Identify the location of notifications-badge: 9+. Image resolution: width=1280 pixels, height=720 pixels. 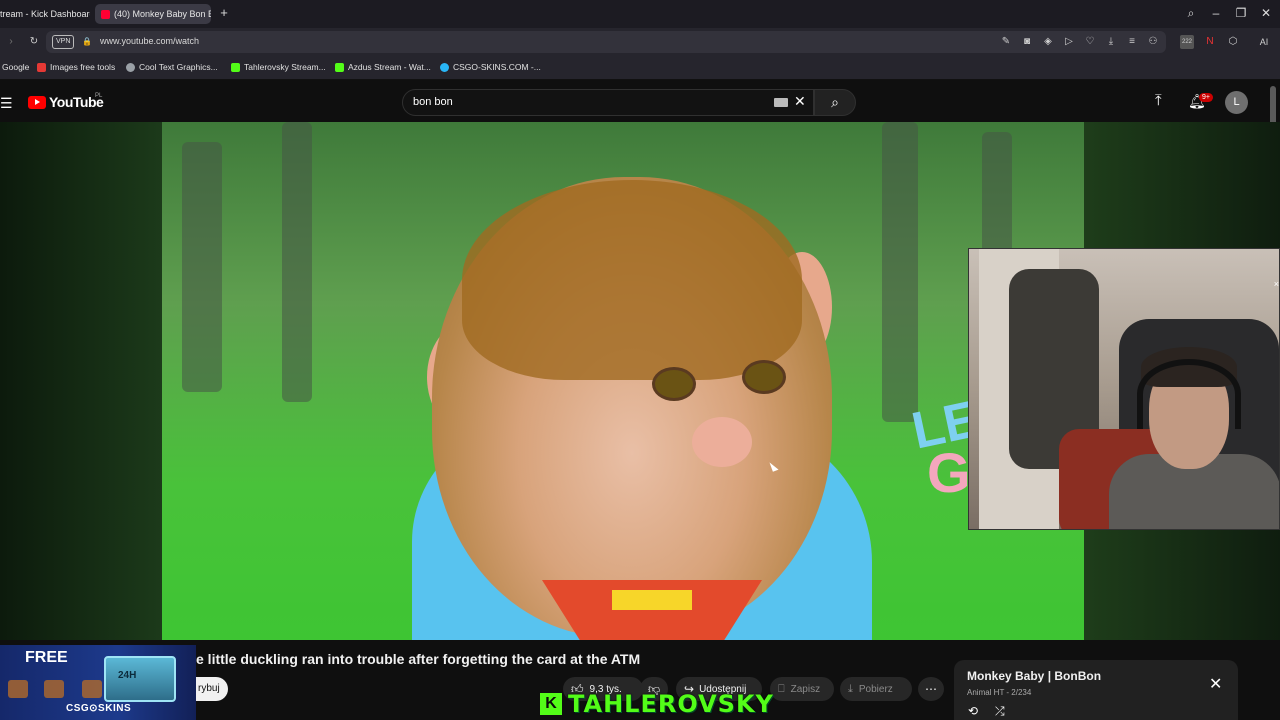
(1206, 97).